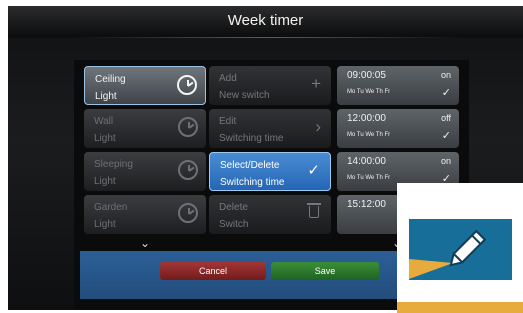 The height and width of the screenshot is (313, 523). Describe the element at coordinates (228, 78) in the screenshot. I see `action-title: Add` at that location.